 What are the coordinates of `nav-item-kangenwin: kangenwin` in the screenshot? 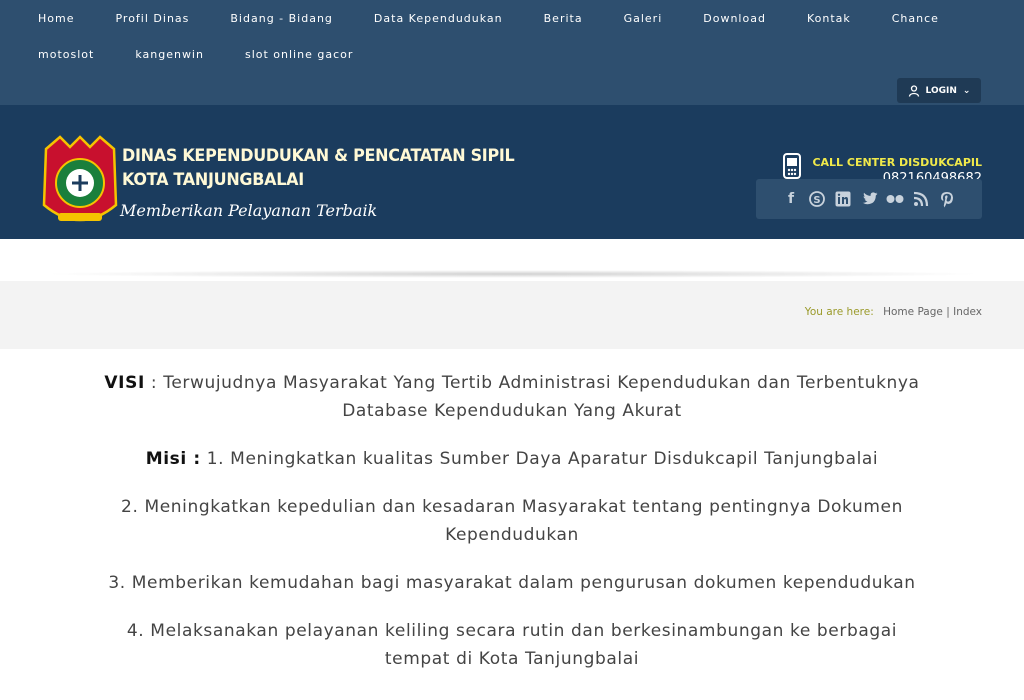 It's located at (169, 54).